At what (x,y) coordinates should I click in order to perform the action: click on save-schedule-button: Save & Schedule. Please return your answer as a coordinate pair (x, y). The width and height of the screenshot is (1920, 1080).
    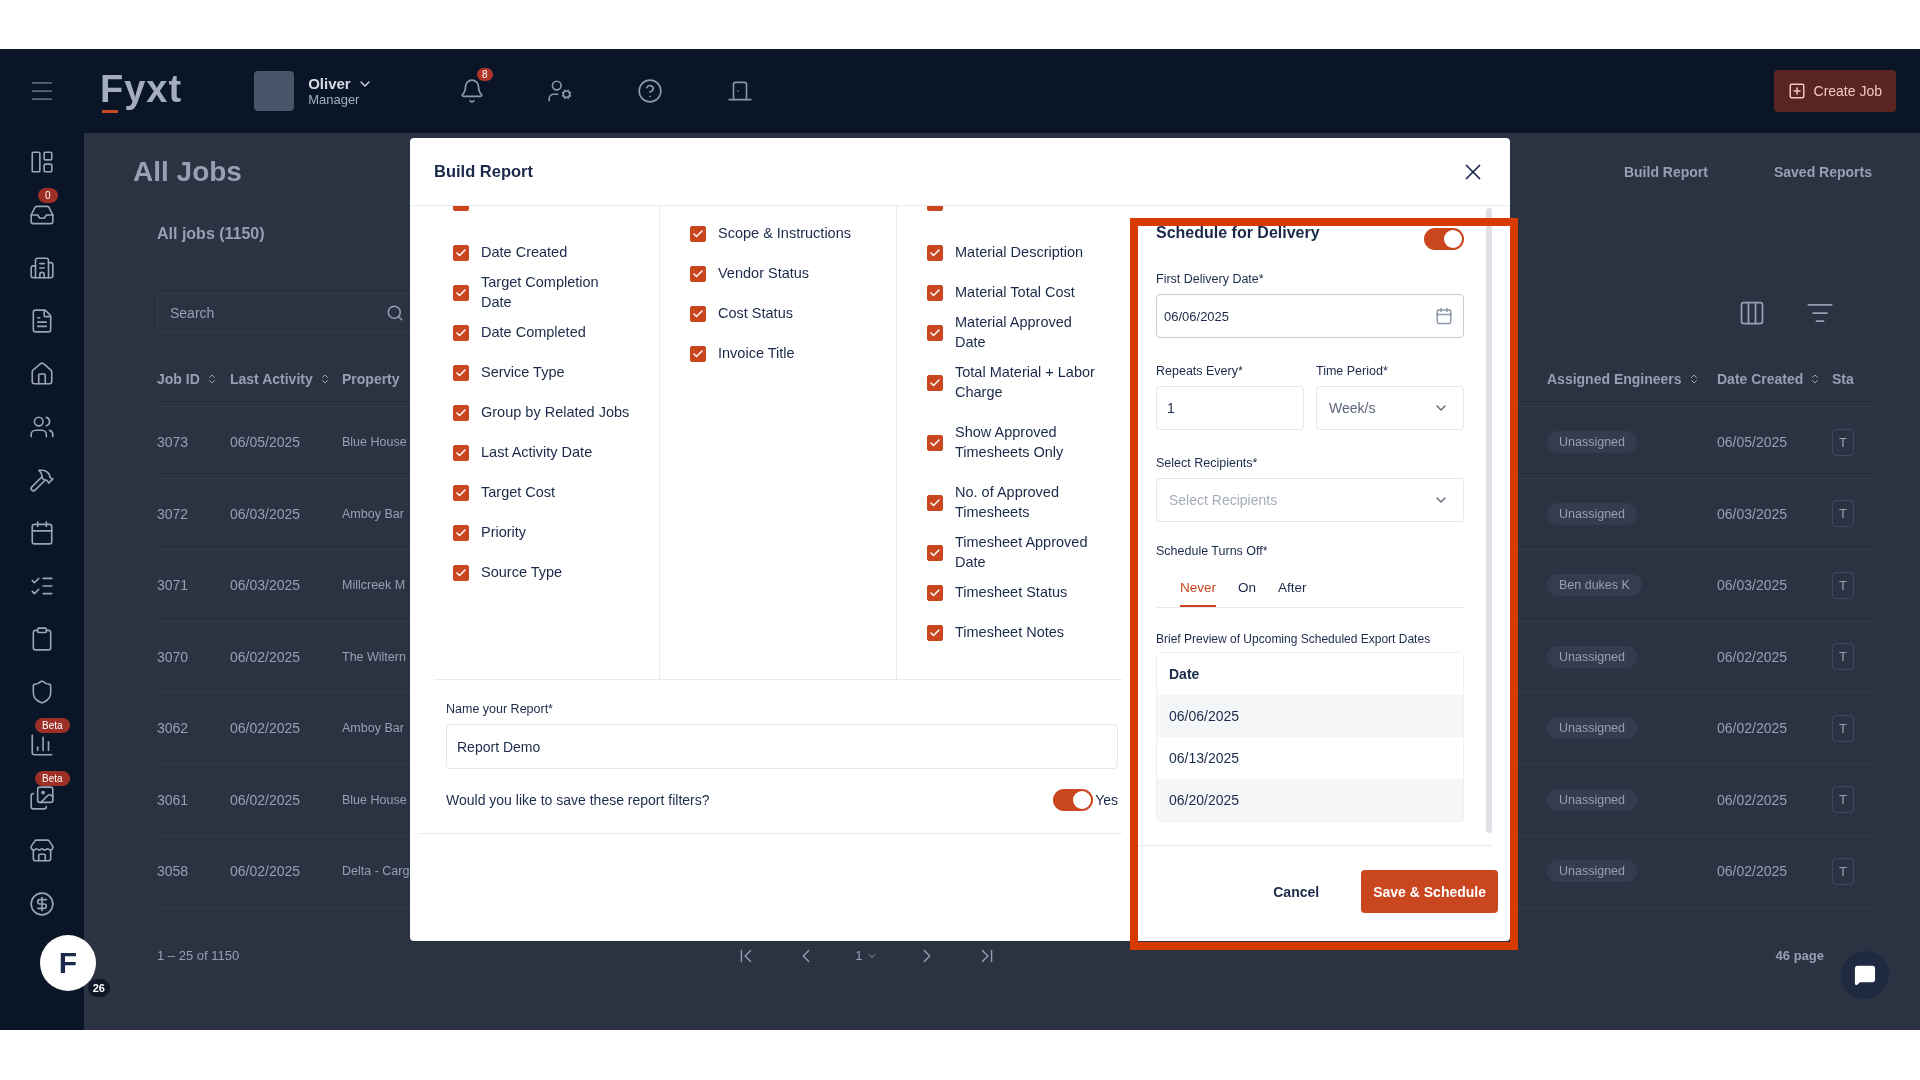
    Looking at the image, I should click on (1429, 891).